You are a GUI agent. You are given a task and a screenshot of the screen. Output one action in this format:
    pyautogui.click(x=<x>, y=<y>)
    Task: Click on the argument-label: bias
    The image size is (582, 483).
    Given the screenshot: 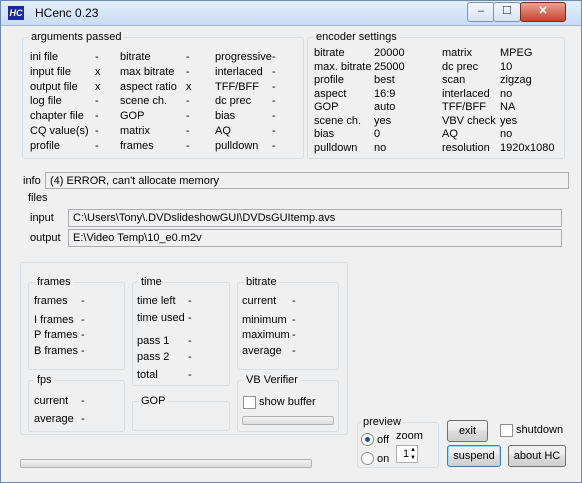 What is the action you would take?
    pyautogui.click(x=225, y=116)
    